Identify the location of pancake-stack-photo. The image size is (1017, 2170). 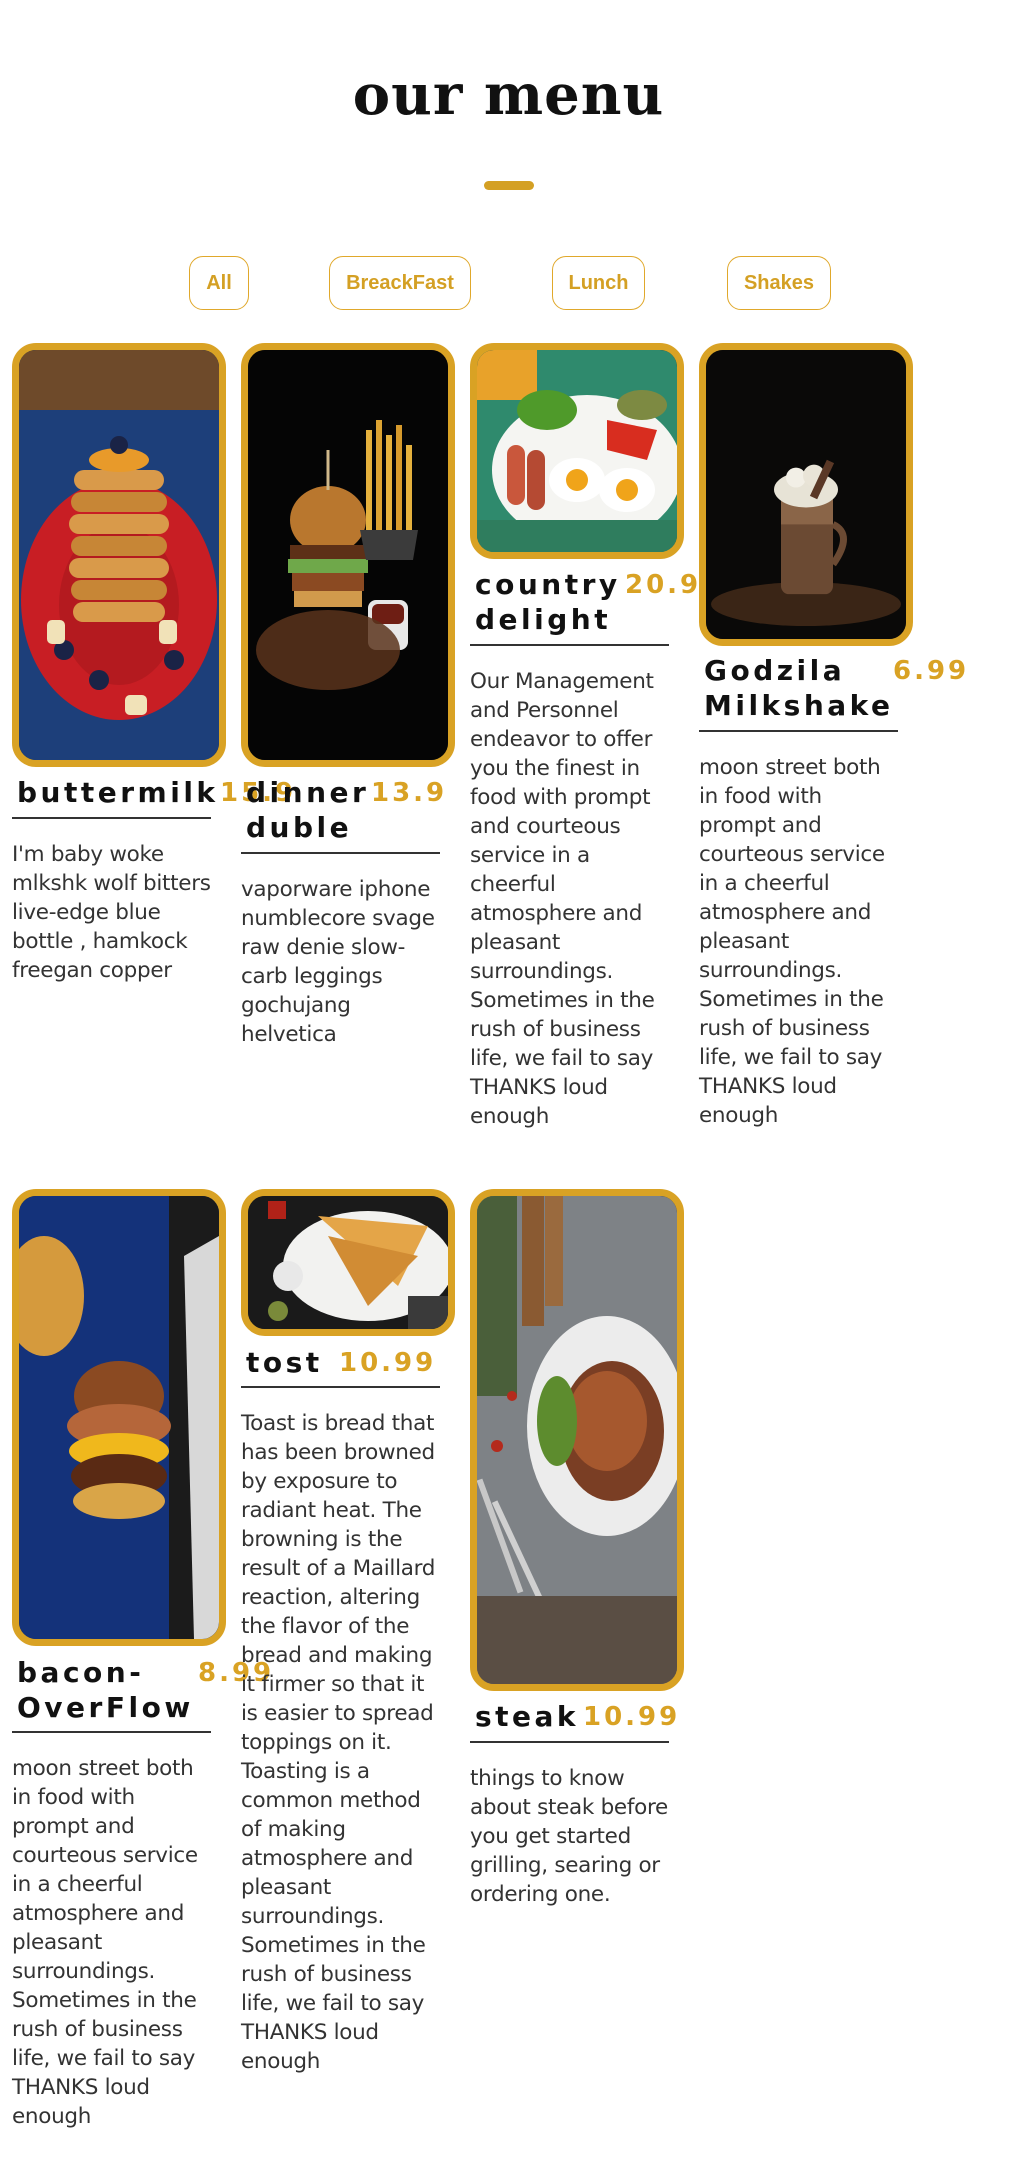
(119, 555).